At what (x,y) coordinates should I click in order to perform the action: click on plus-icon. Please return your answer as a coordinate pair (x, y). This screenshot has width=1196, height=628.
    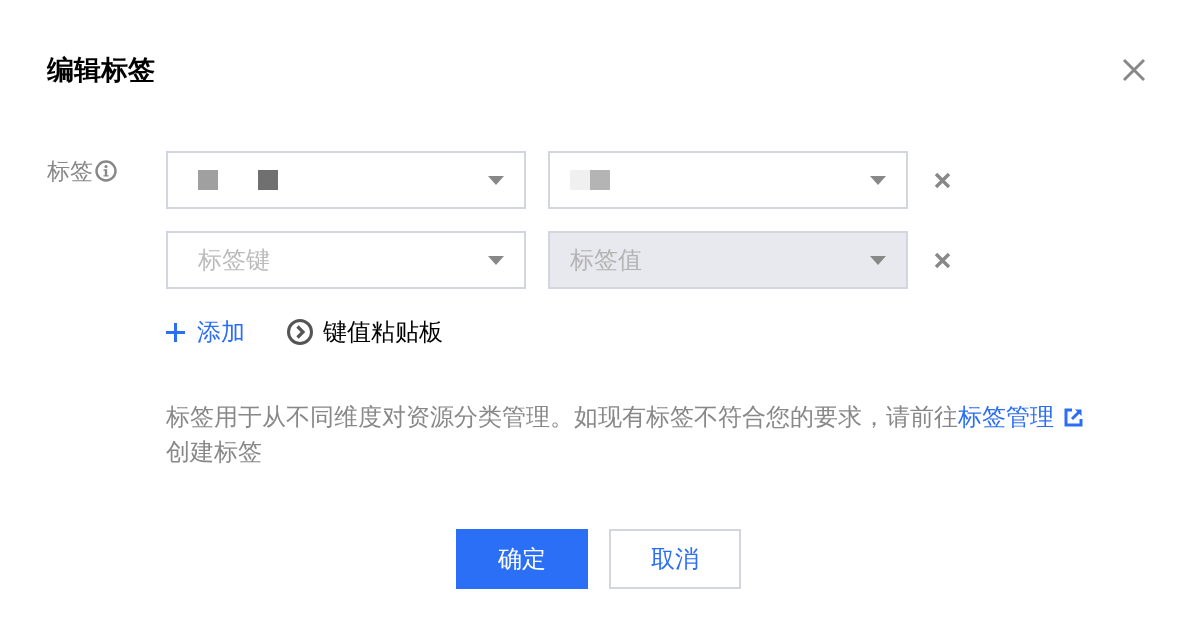
    Looking at the image, I should click on (175, 332).